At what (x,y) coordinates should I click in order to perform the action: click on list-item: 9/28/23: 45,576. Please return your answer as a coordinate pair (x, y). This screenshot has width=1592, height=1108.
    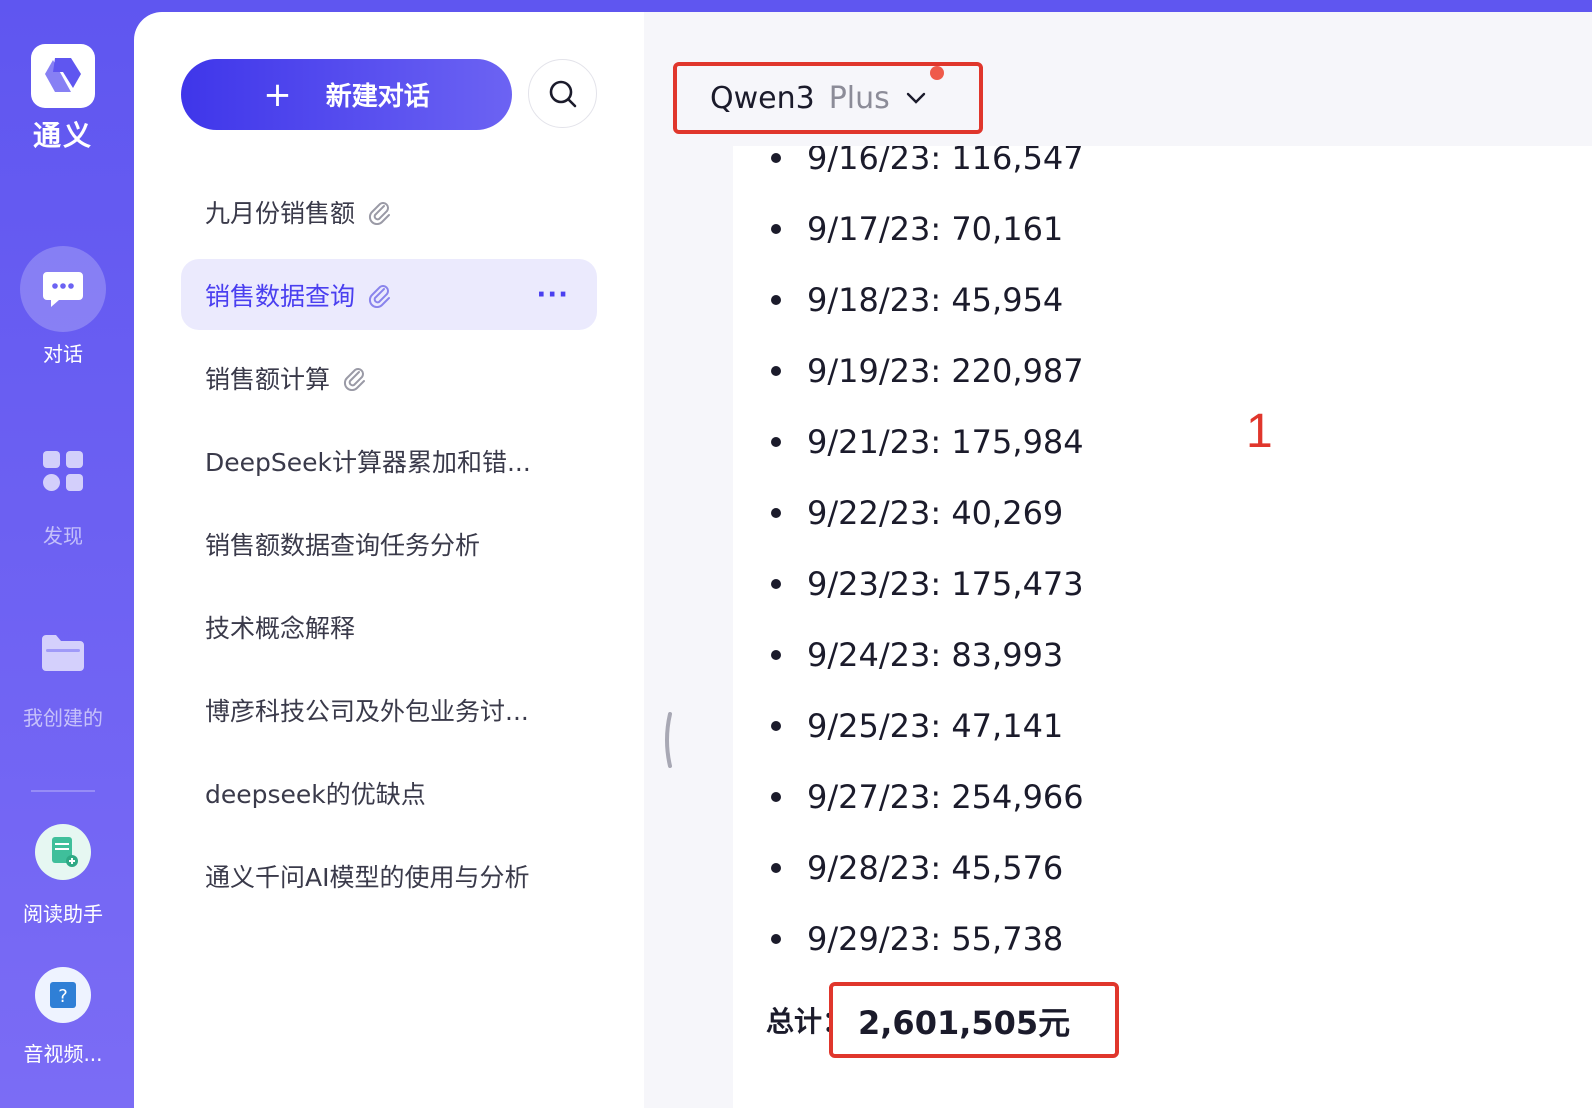
    Looking at the image, I should click on (927, 867).